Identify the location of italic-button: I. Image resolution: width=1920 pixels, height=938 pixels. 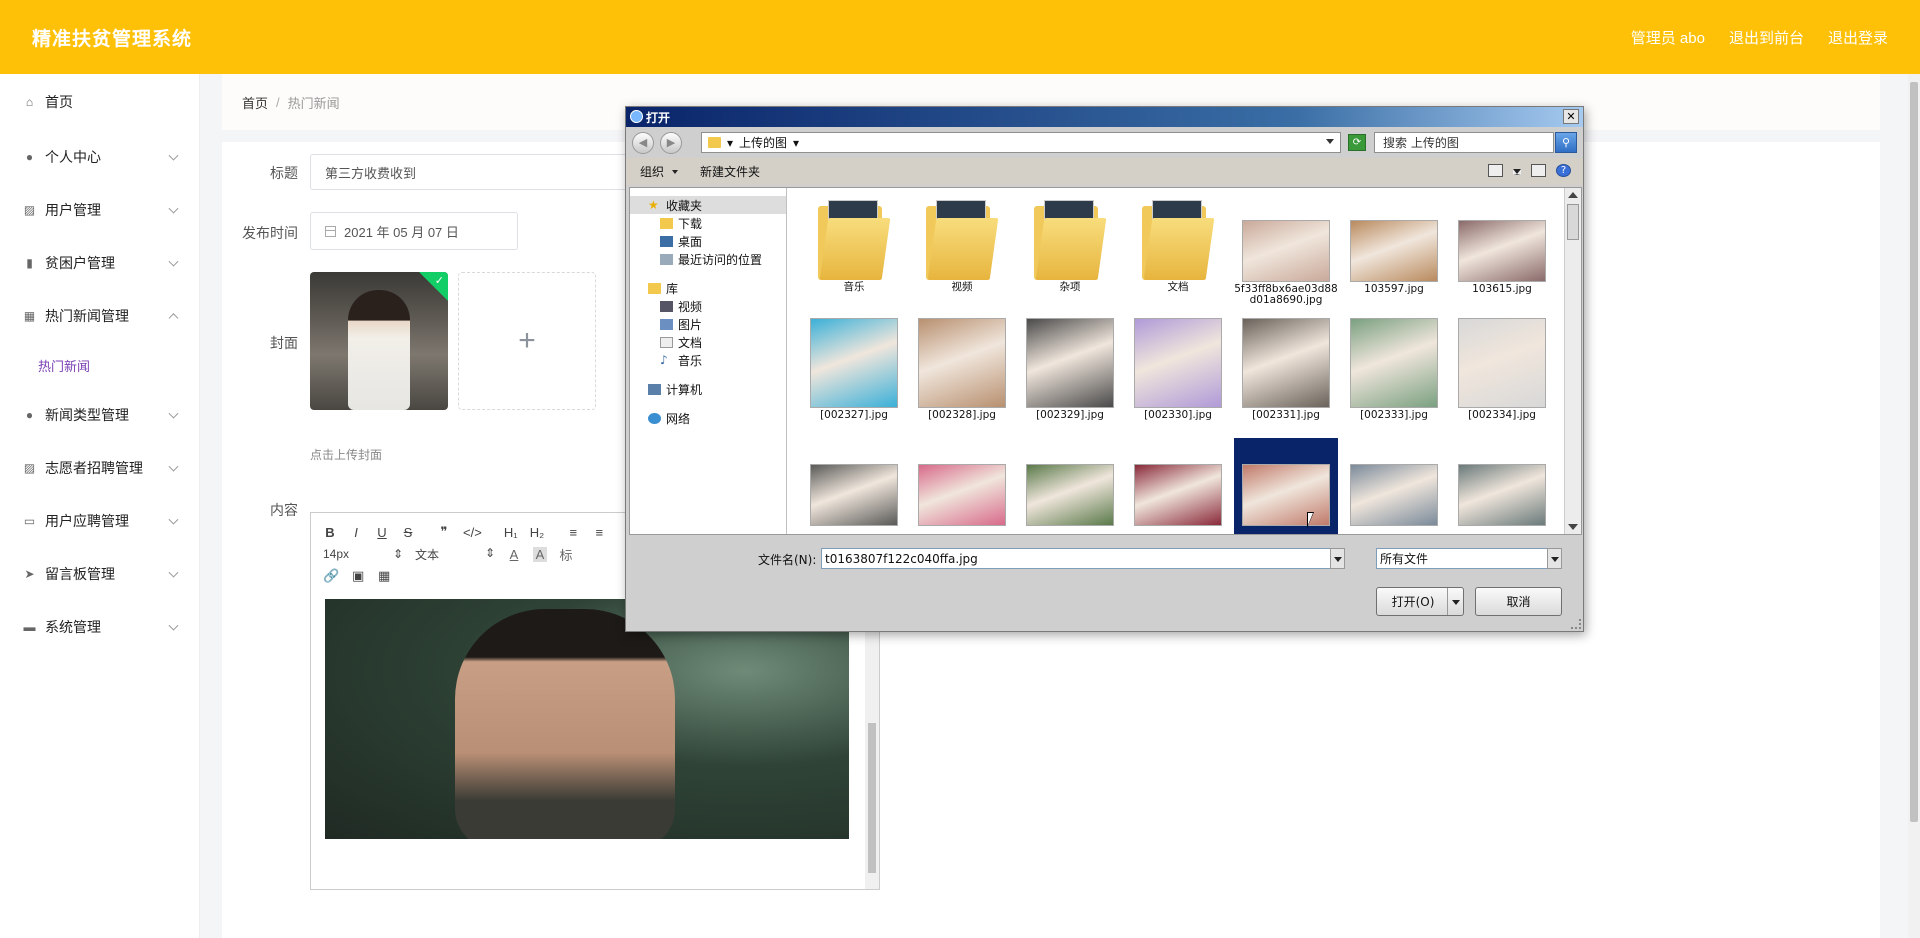
(356, 532).